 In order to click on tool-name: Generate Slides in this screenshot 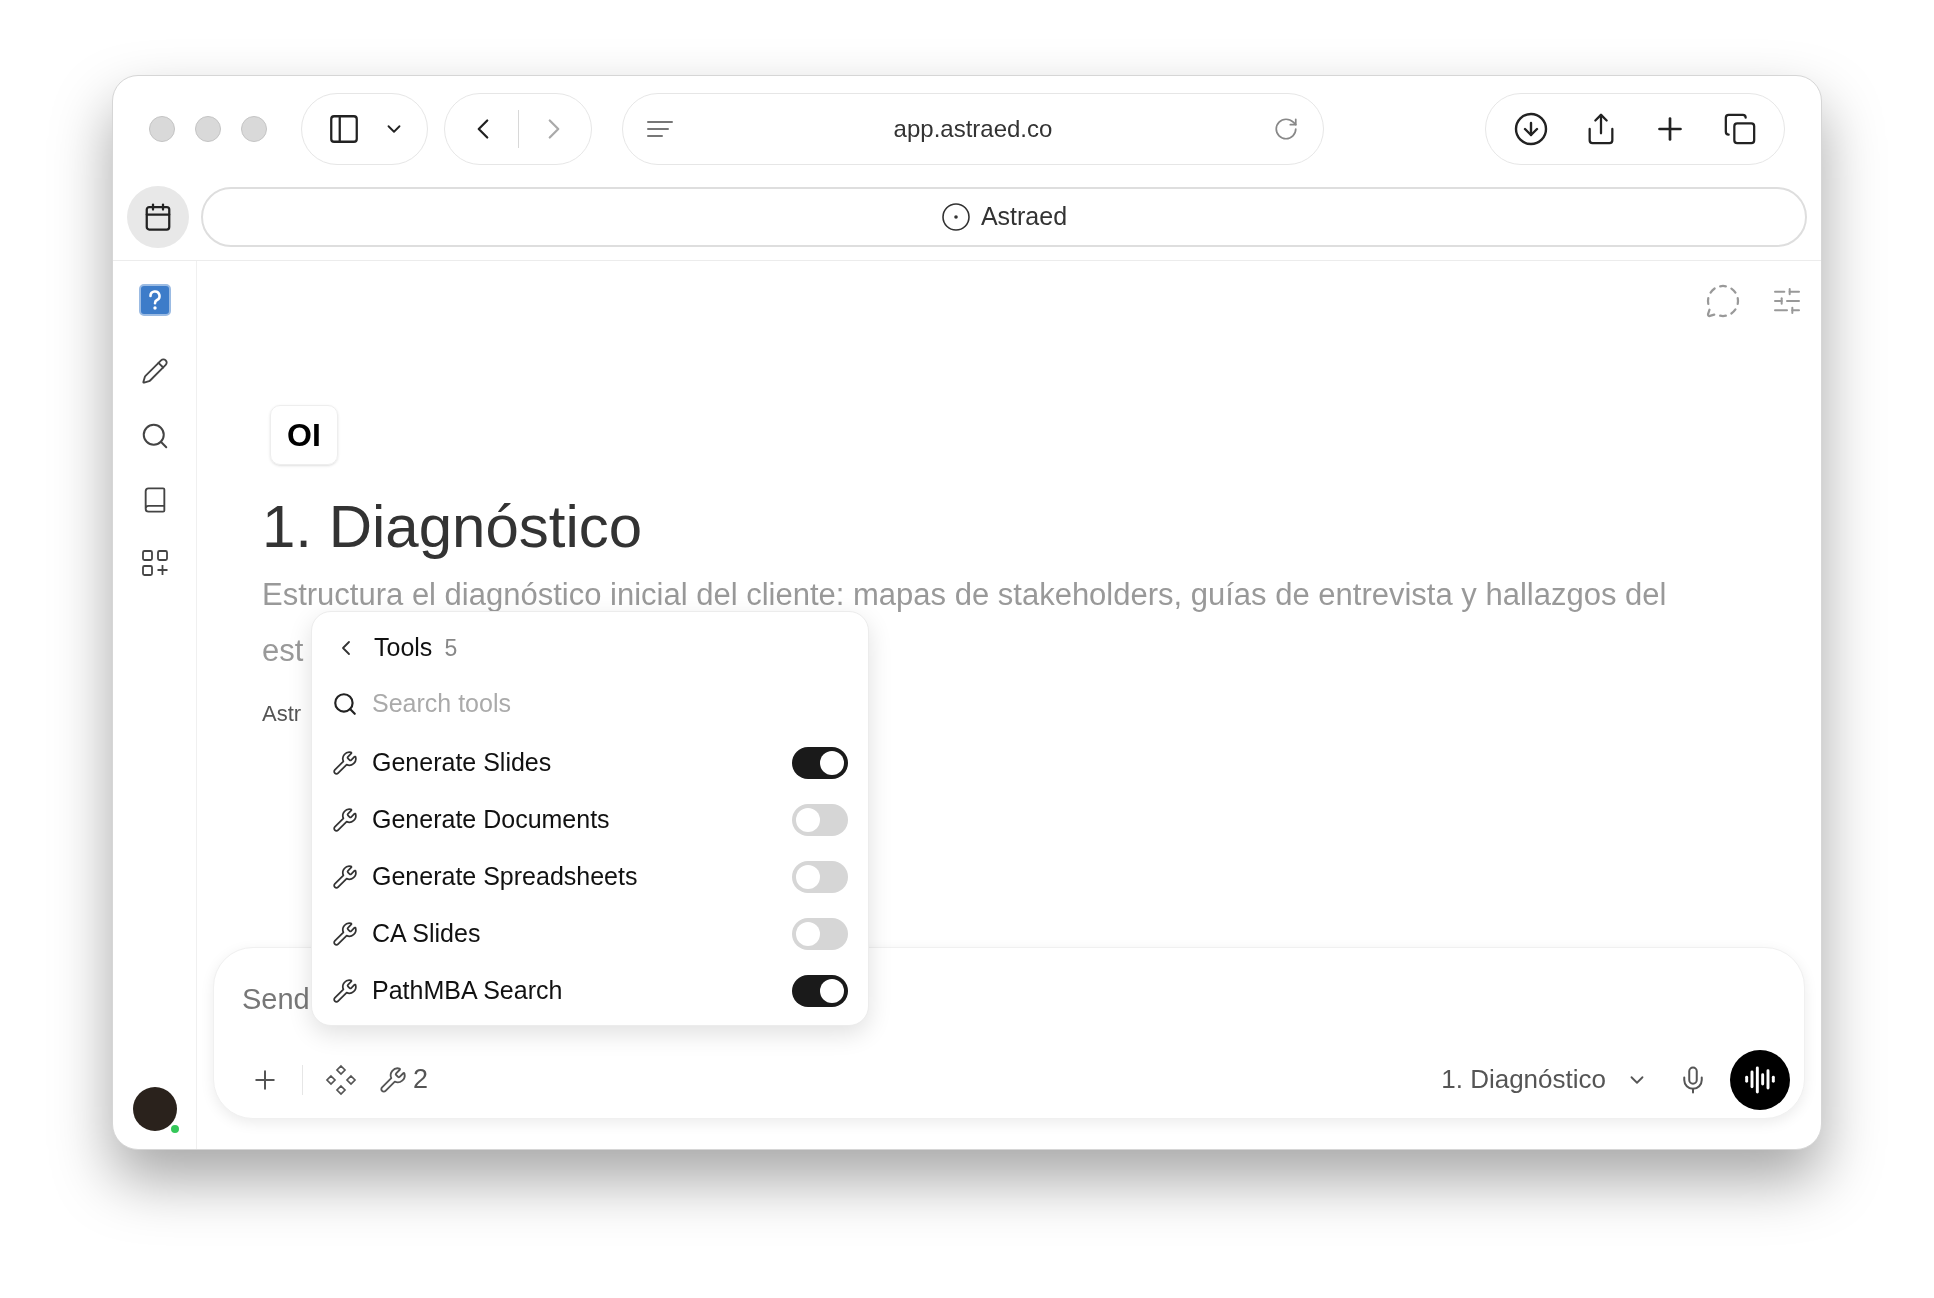, I will do `click(462, 762)`.